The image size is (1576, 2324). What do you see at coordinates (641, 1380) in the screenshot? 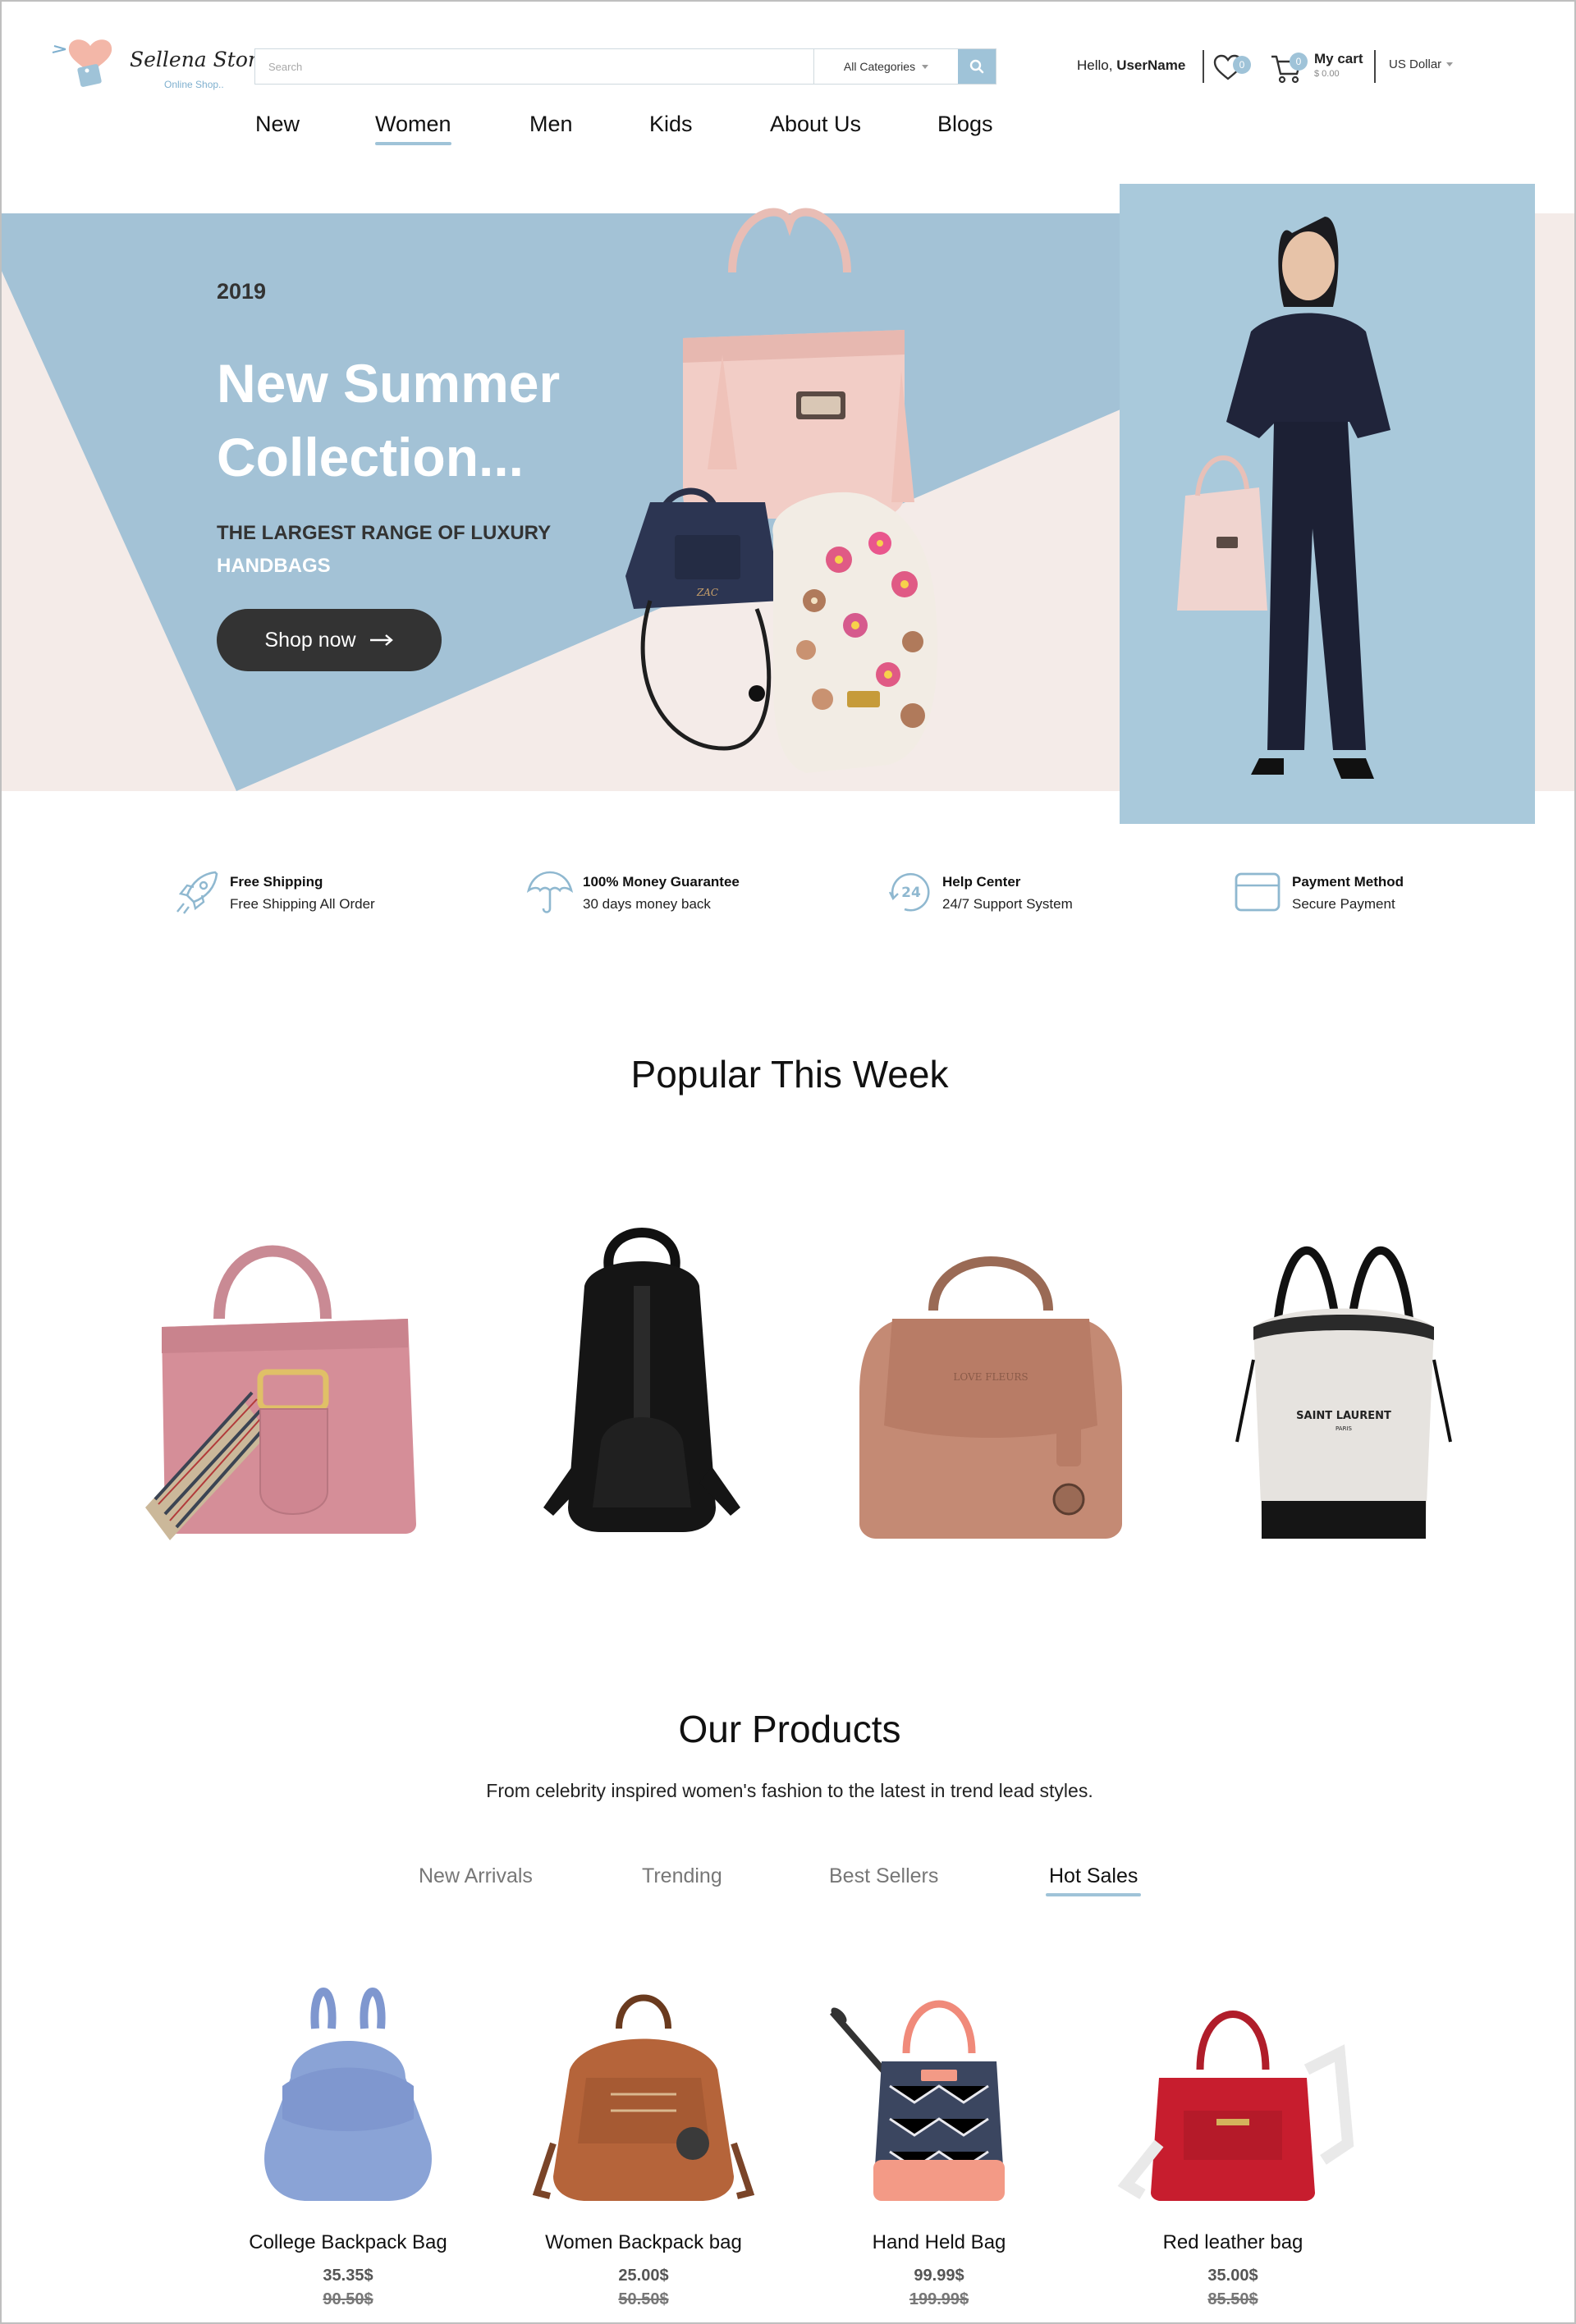
I see `black-backpack-image` at bounding box center [641, 1380].